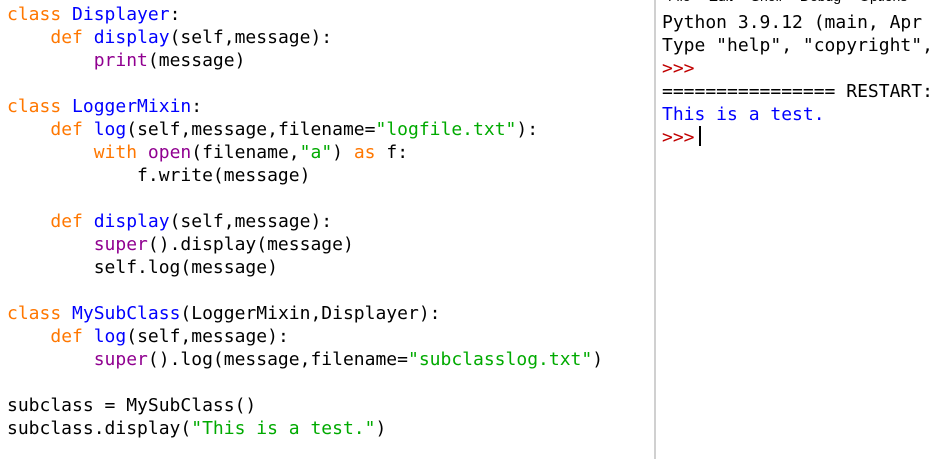  I want to click on code-token: ().display(message), so click(250, 244).